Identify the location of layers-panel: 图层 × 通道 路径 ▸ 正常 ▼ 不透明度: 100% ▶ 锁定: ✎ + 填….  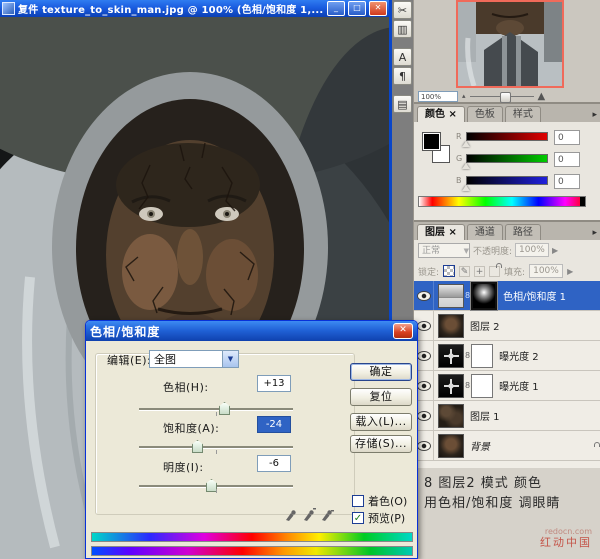
(507, 345).